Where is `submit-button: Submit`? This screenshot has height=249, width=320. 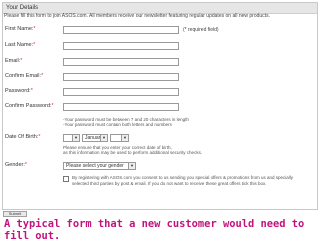
submit-button: Submit is located at coordinates (15, 214).